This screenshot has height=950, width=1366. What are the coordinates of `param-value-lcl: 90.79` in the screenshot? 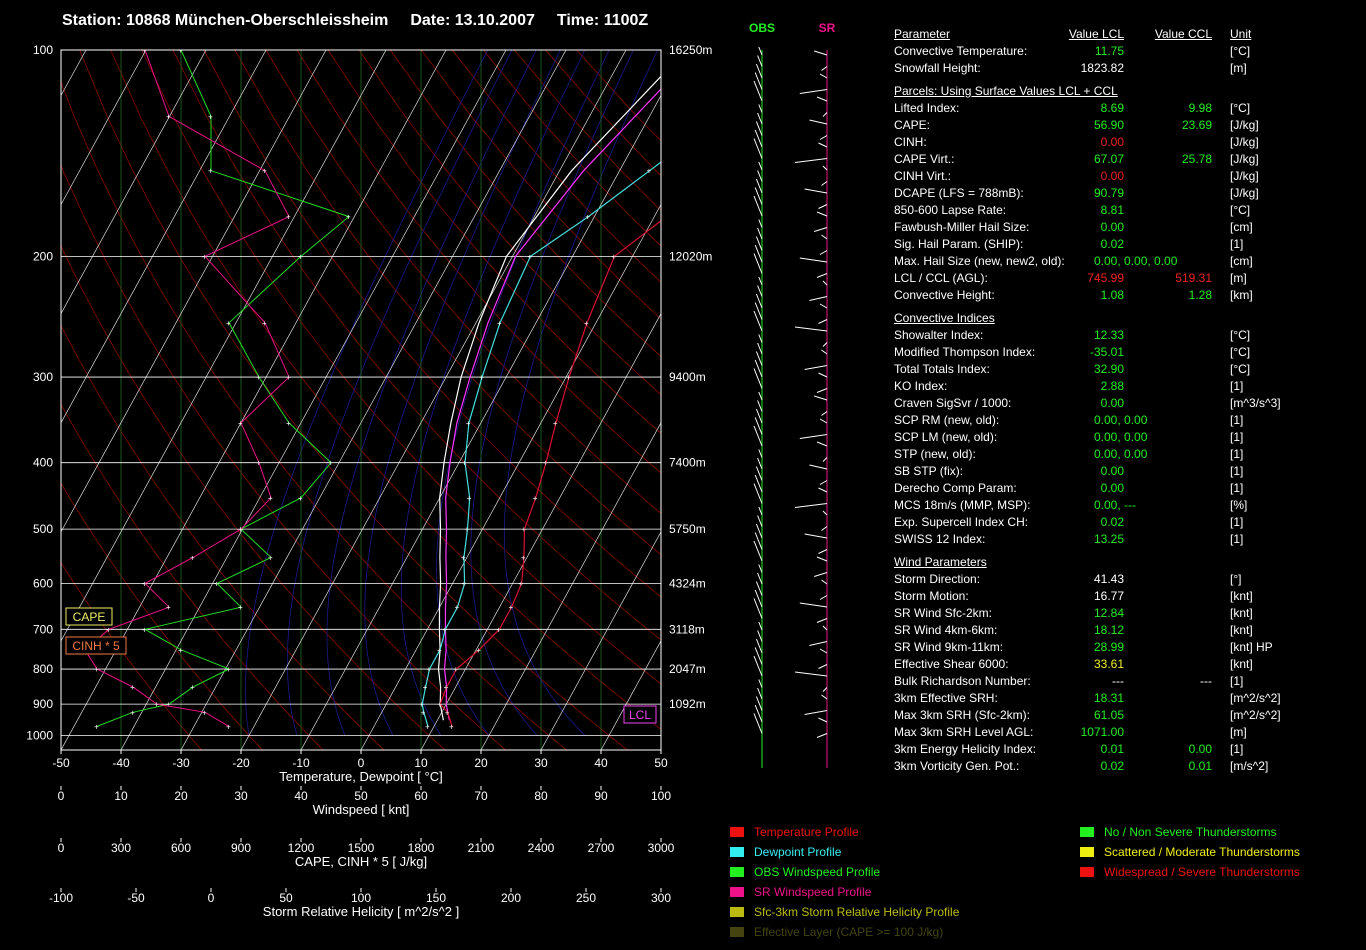 It's located at (1108, 193).